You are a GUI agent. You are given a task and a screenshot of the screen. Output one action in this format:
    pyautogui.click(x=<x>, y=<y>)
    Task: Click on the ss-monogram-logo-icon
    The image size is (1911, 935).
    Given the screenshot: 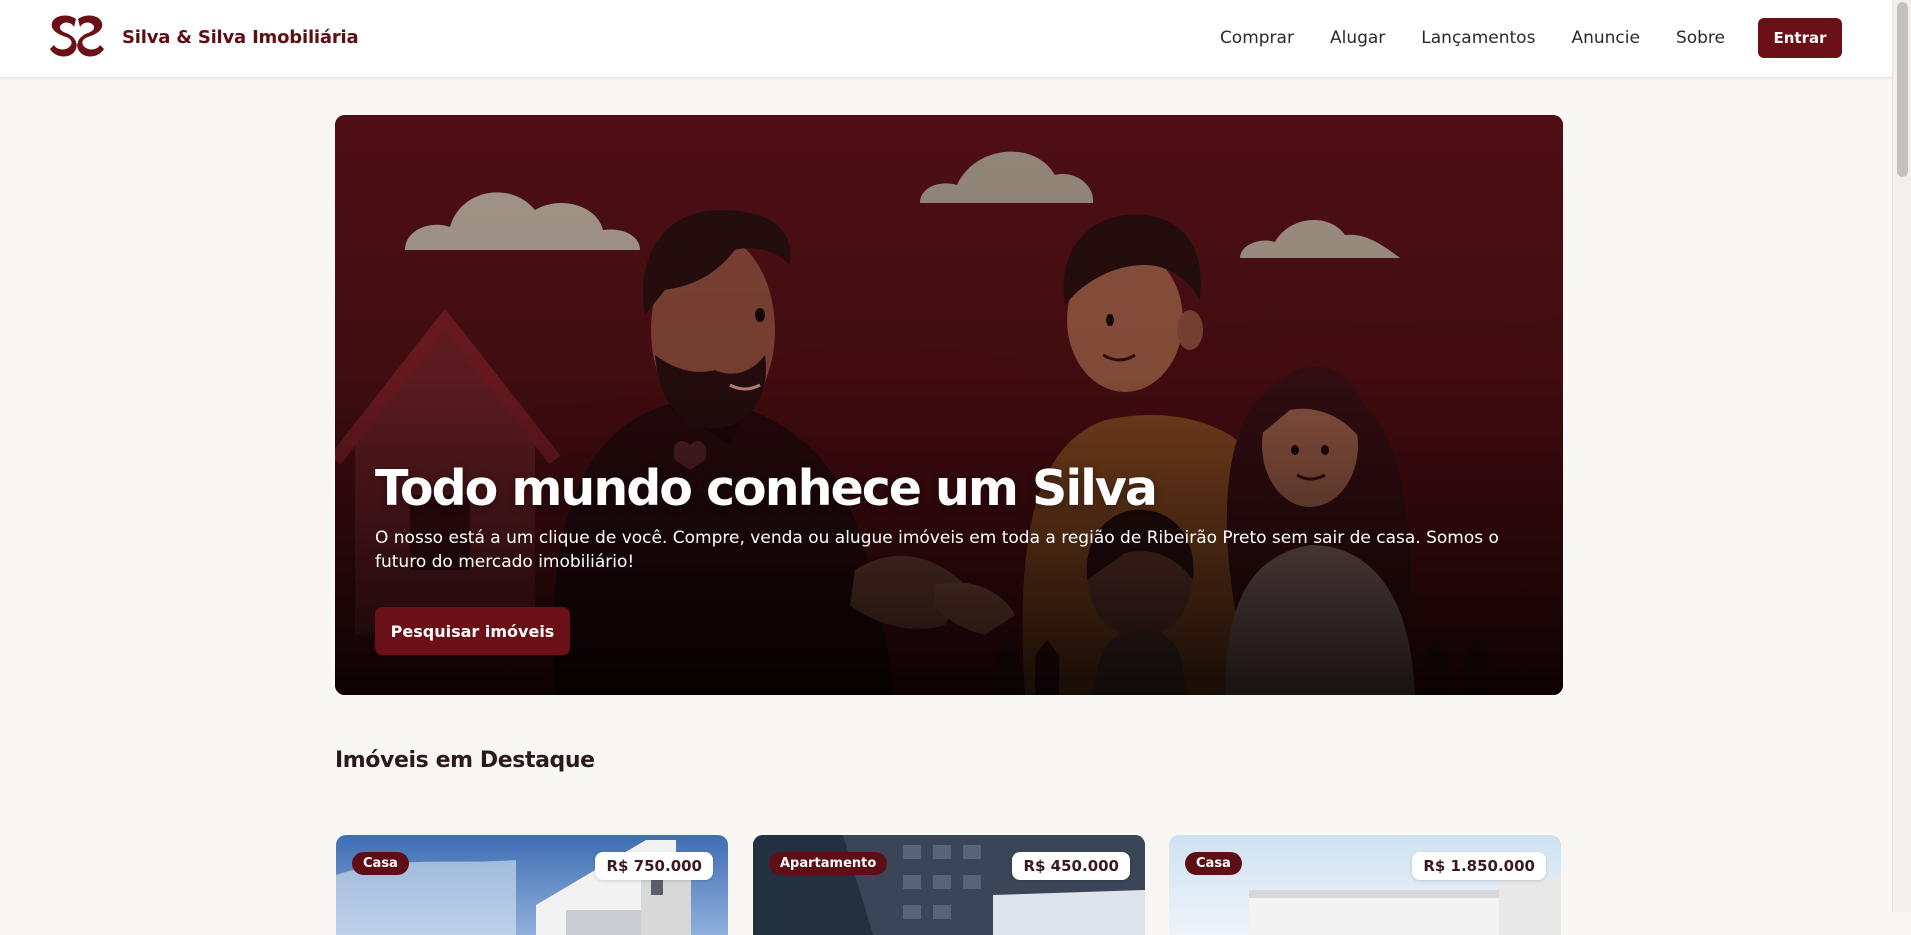 What is the action you would take?
    pyautogui.click(x=77, y=36)
    